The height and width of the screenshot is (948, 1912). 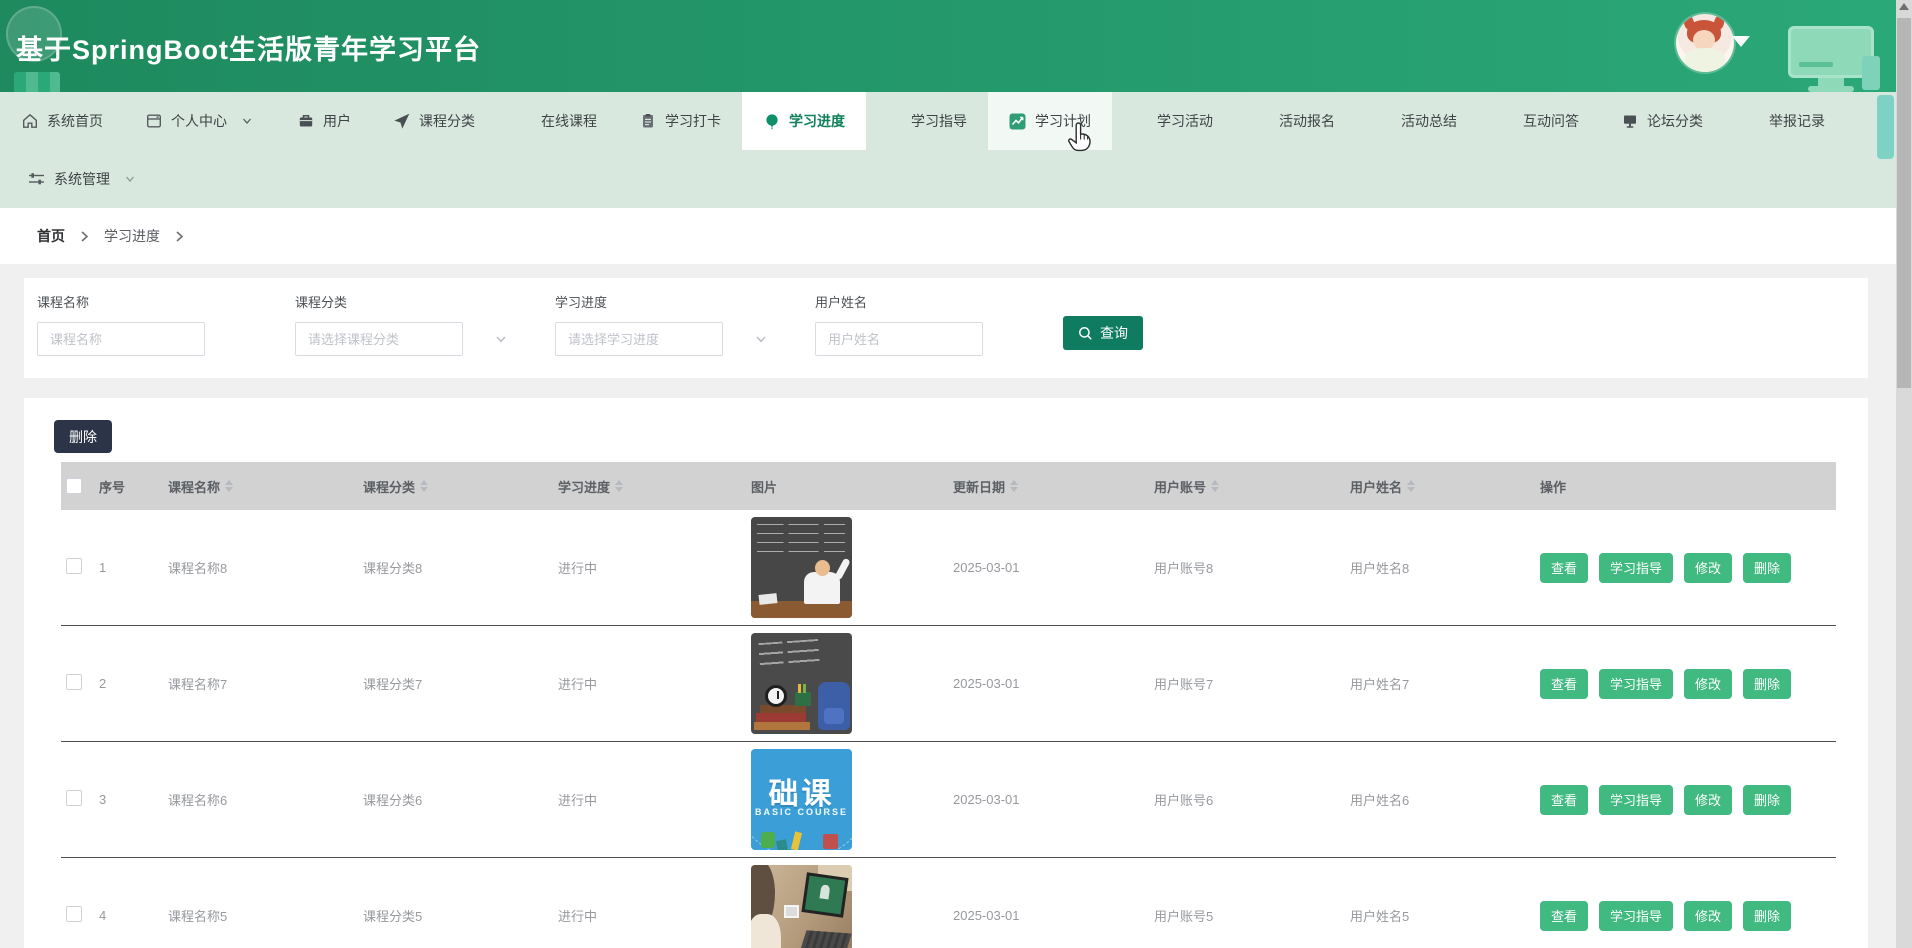 I want to click on nav-item-study-progress: 学习进度, so click(x=804, y=121).